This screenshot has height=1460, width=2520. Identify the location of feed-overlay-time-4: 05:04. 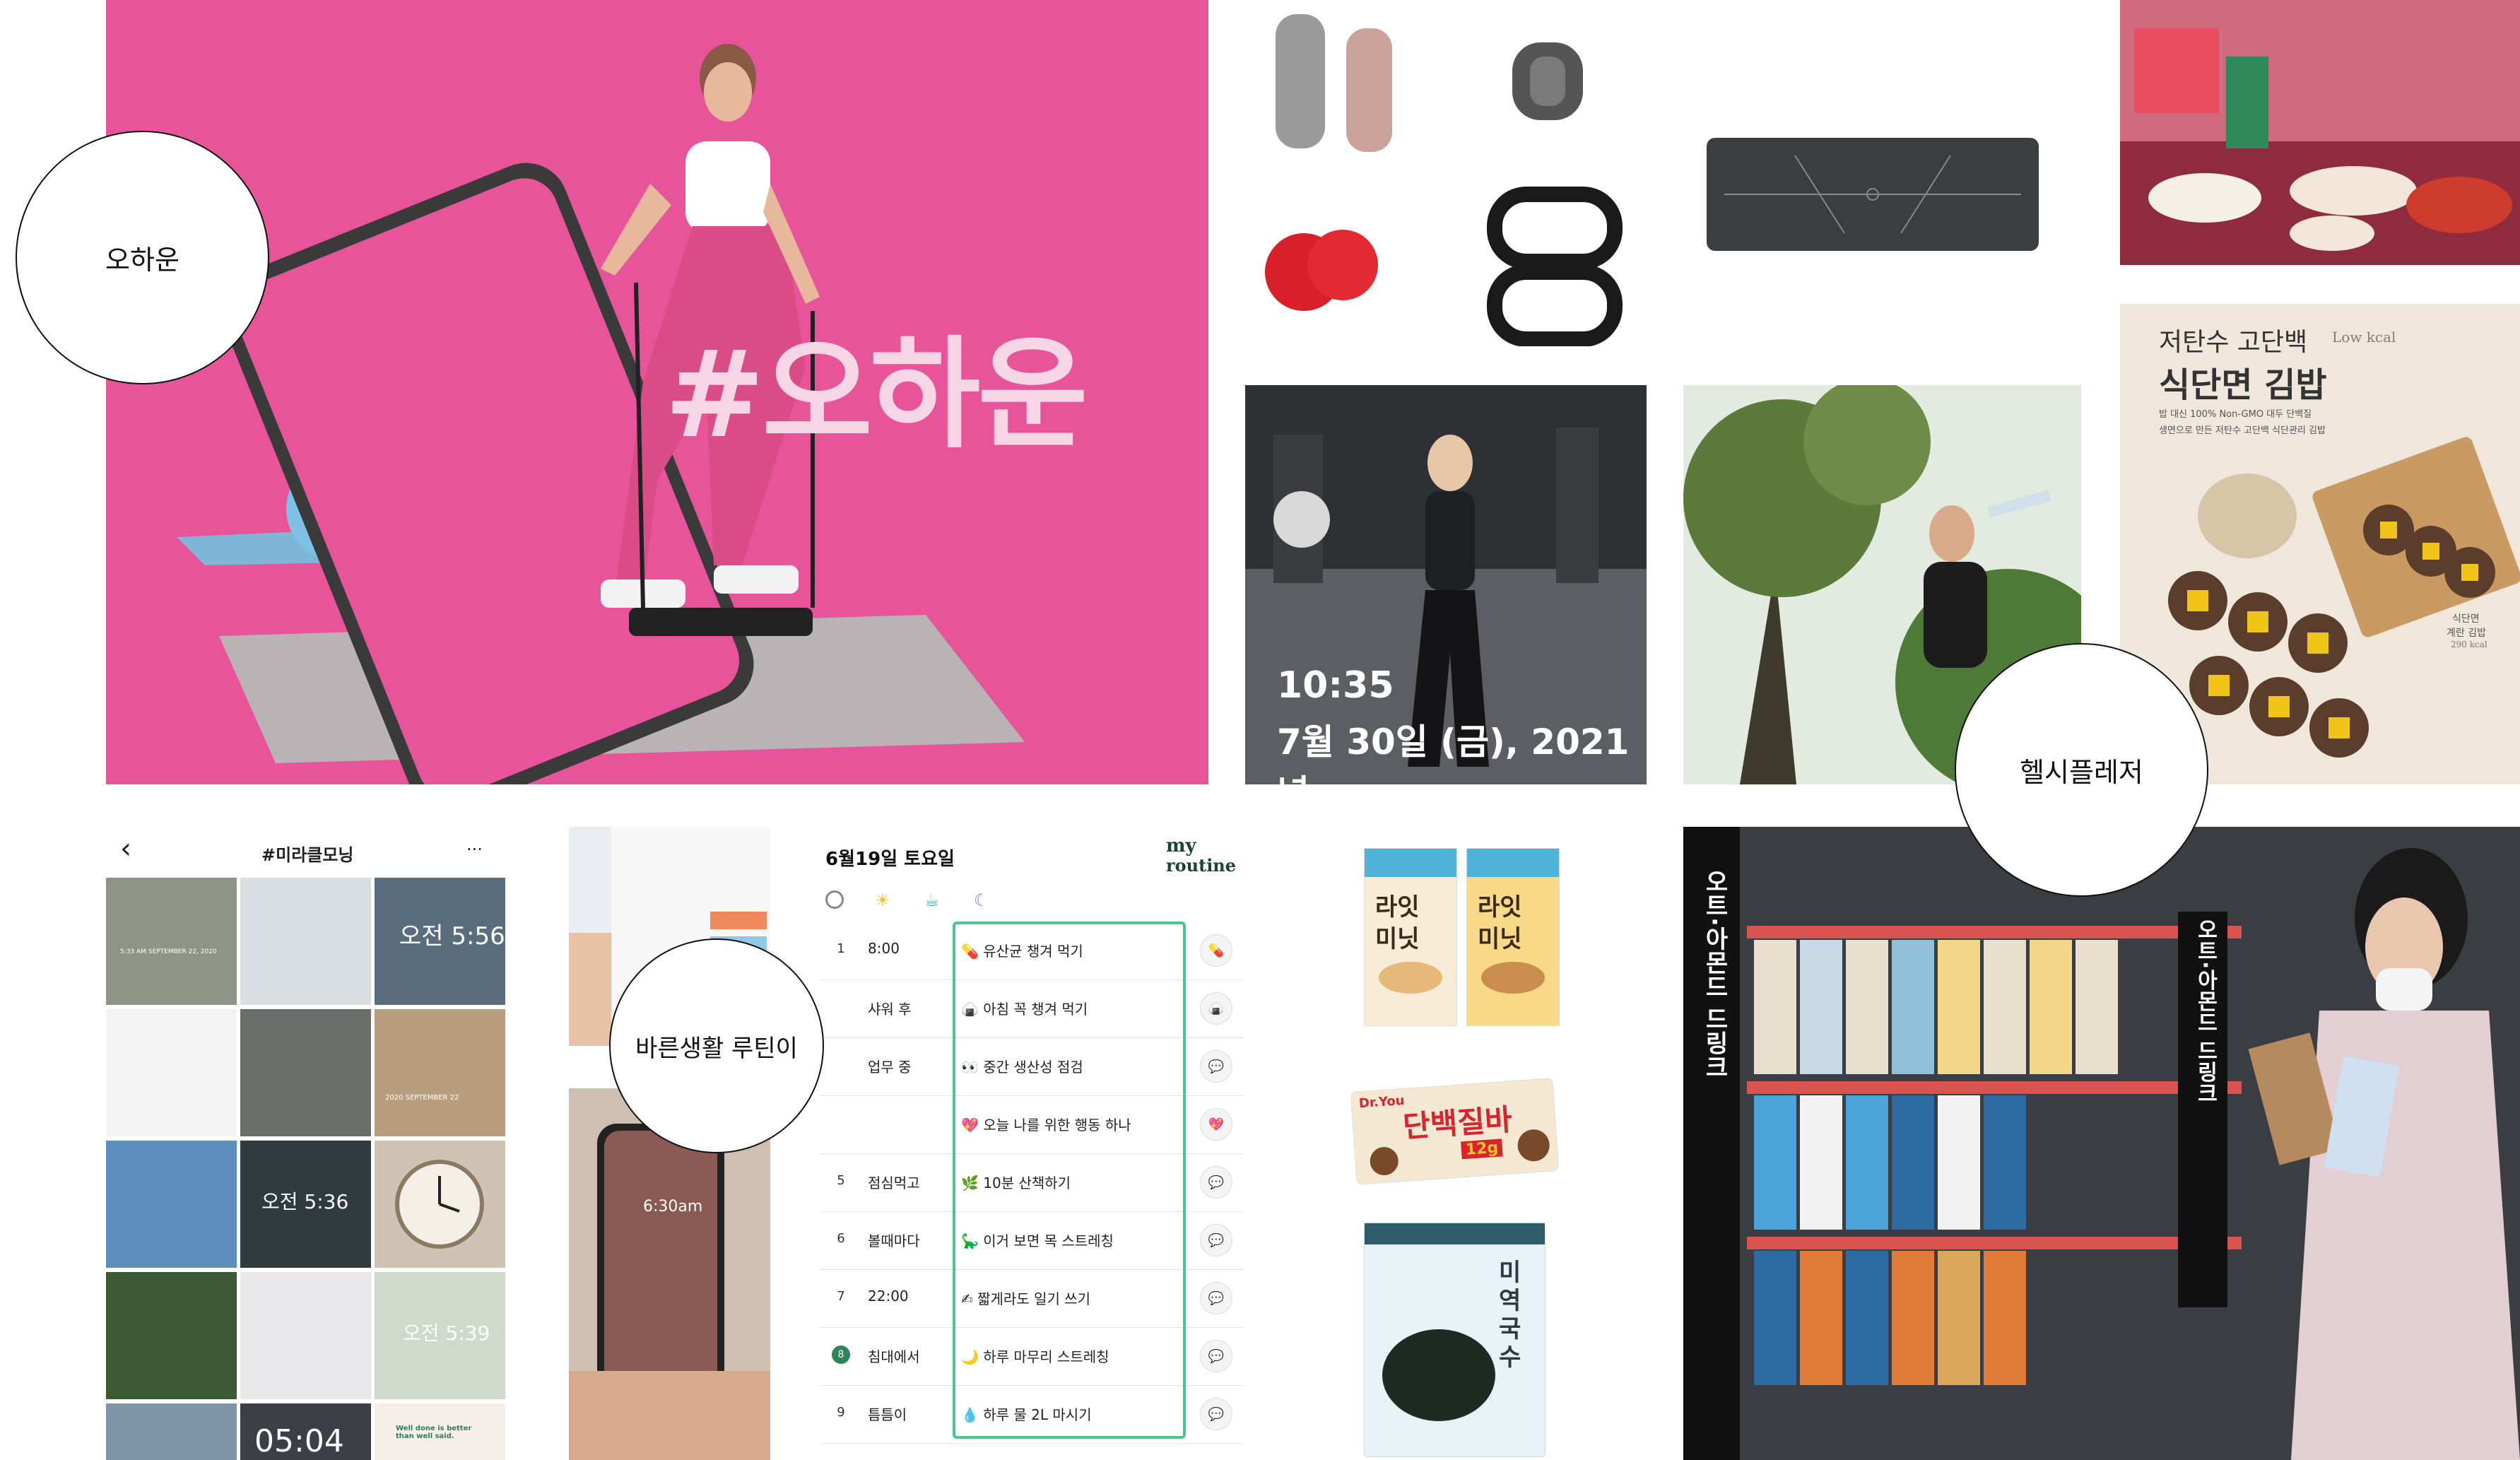
(299, 1441).